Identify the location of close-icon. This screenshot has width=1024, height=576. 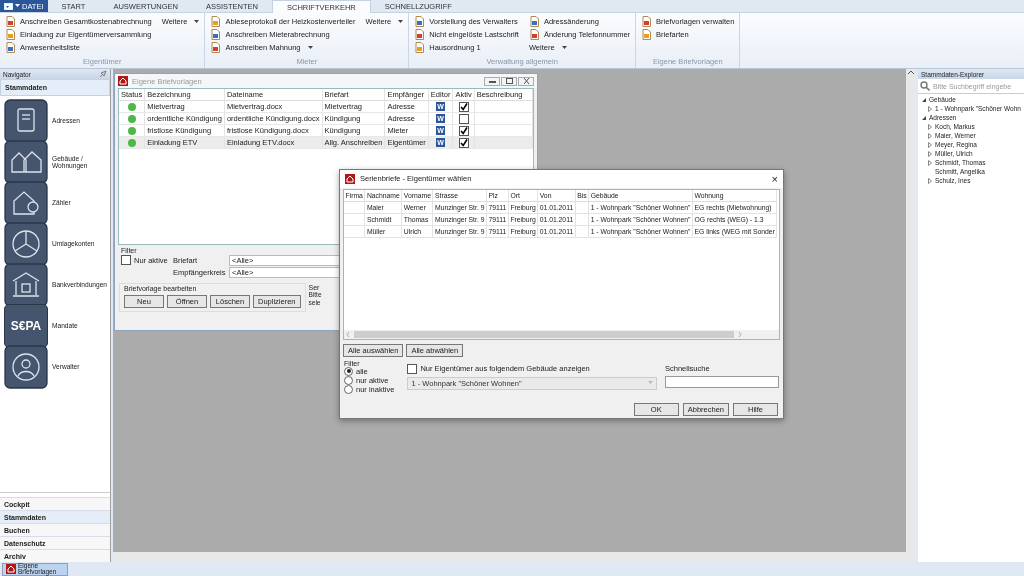
(526, 81).